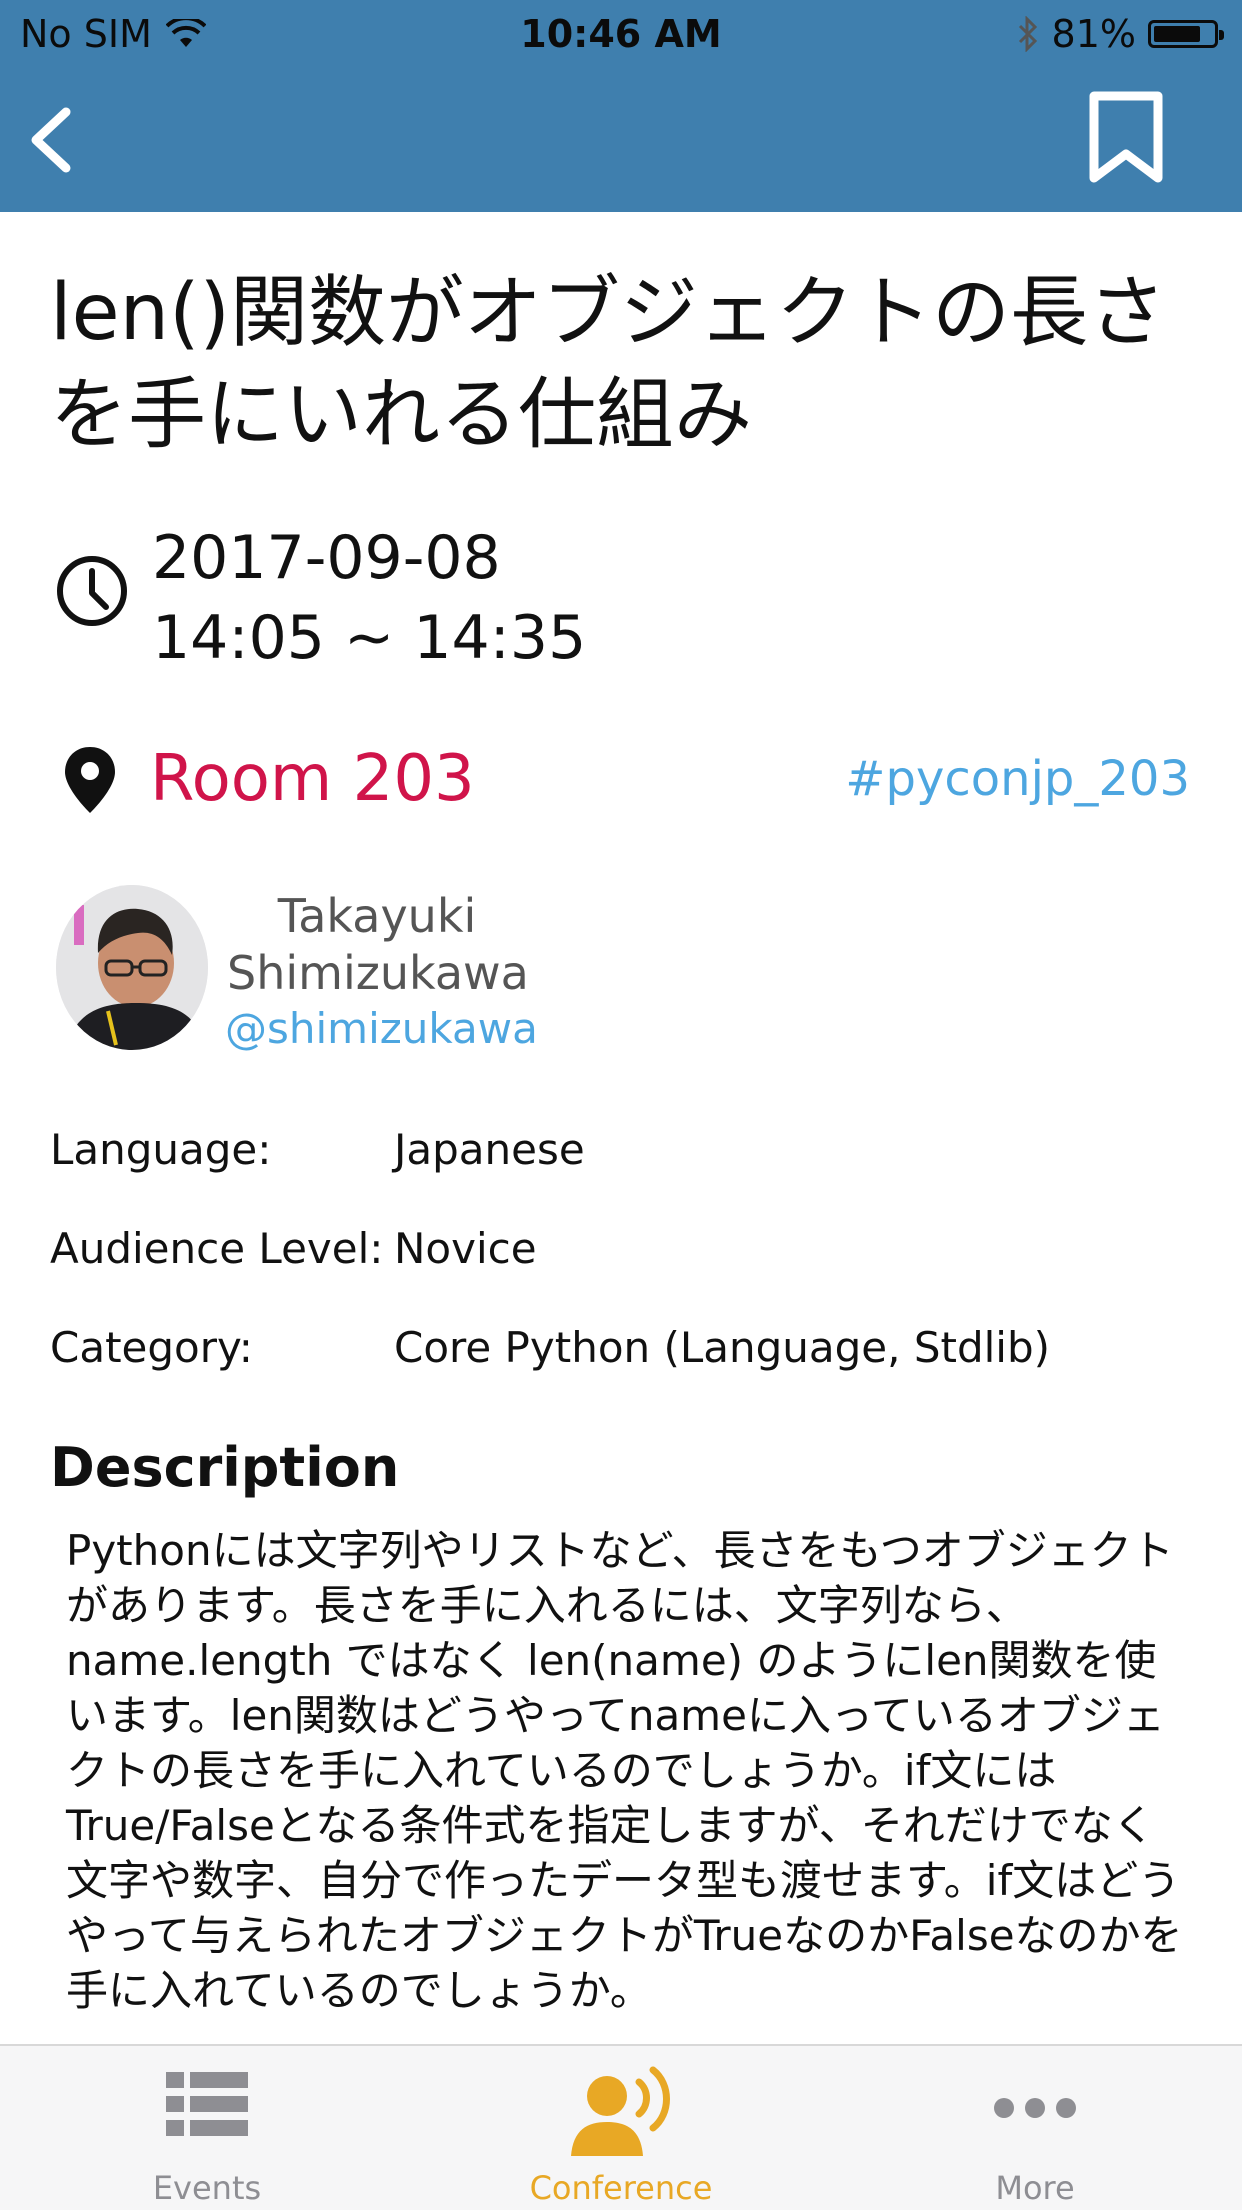  What do you see at coordinates (1027, 34) in the screenshot?
I see `bluetooth-icon` at bounding box center [1027, 34].